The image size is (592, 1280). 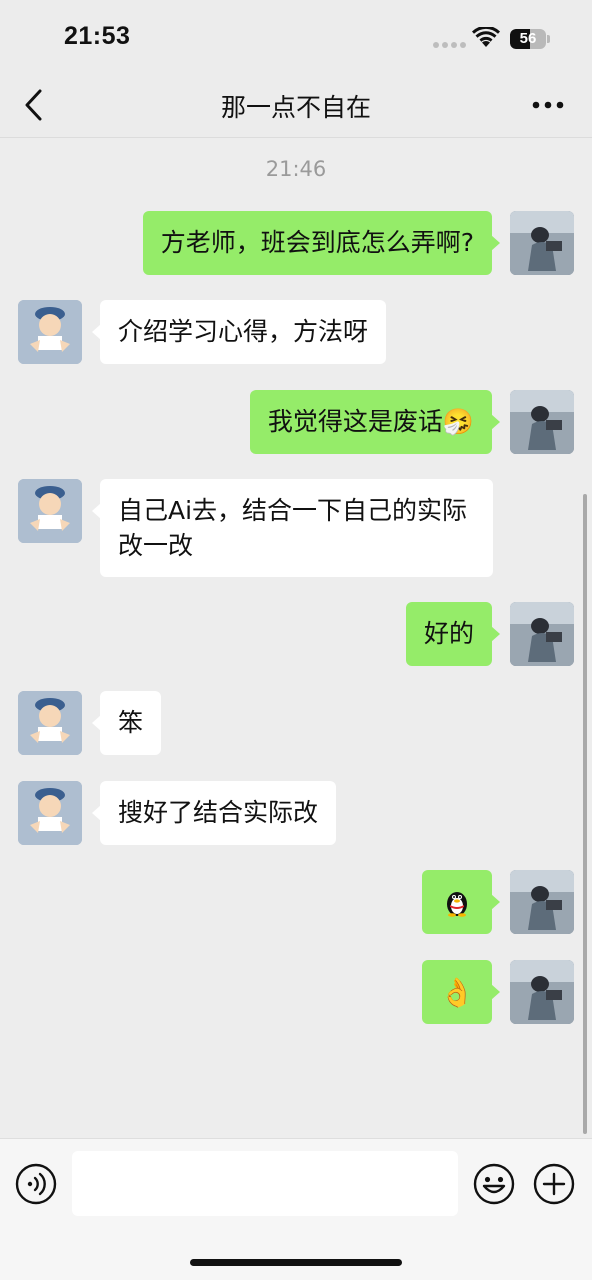 I want to click on battery-level-text: 56, so click(x=528, y=38).